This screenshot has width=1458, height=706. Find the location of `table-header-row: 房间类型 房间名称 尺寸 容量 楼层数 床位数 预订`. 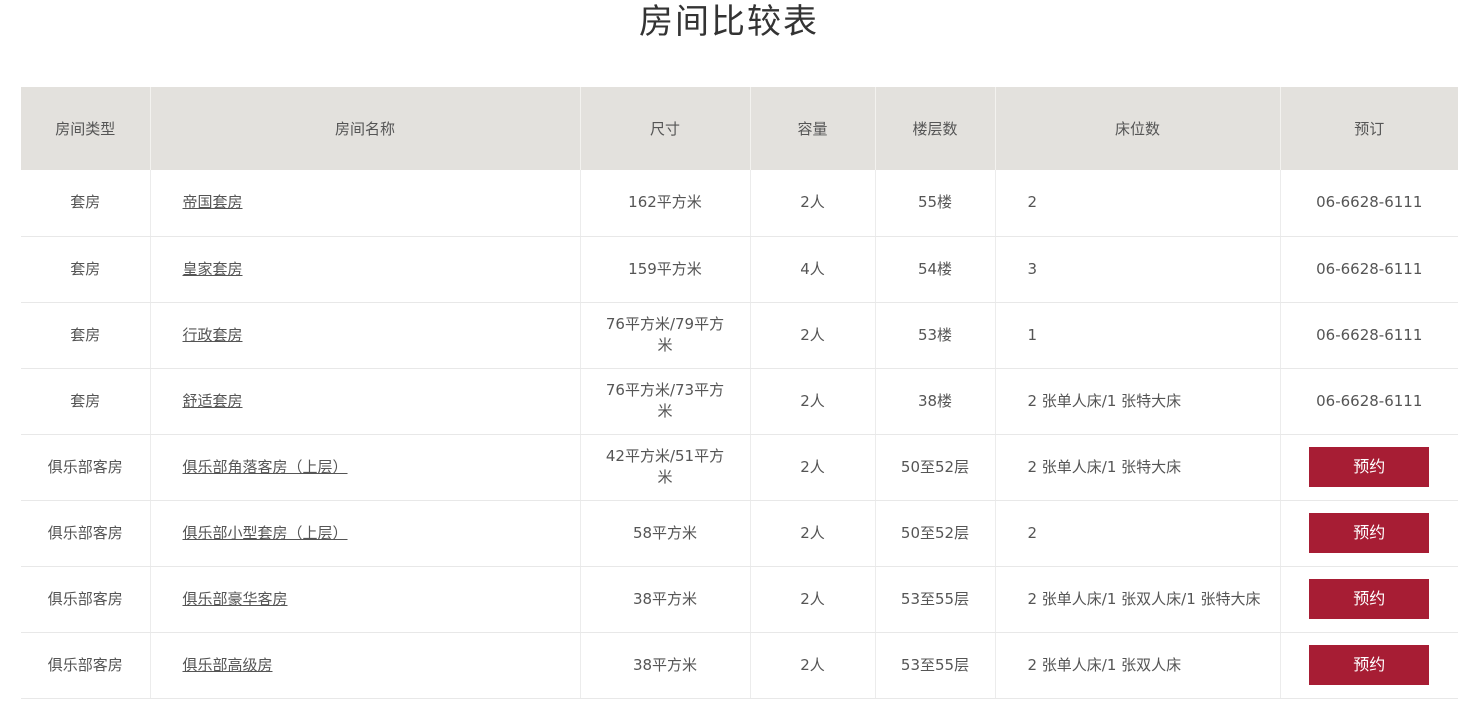

table-header-row: 房间类型 房间名称 尺寸 容量 楼层数 床位数 预订 is located at coordinates (739, 128).